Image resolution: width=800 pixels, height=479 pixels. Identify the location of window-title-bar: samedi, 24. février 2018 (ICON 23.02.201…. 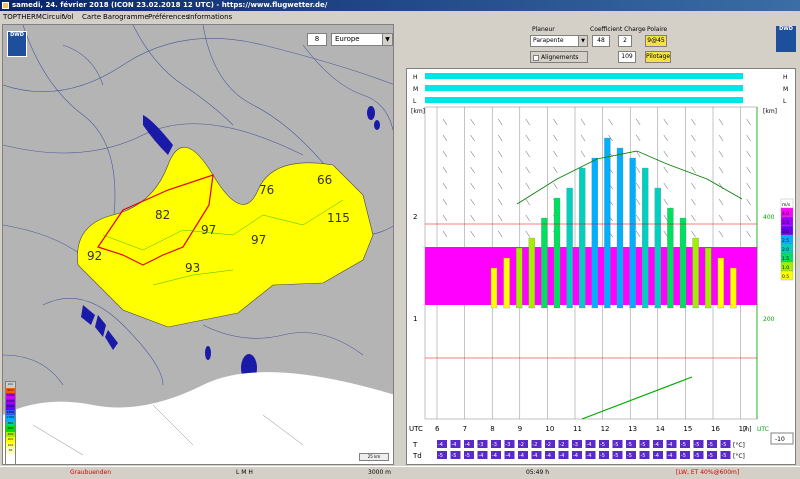
(400, 5).